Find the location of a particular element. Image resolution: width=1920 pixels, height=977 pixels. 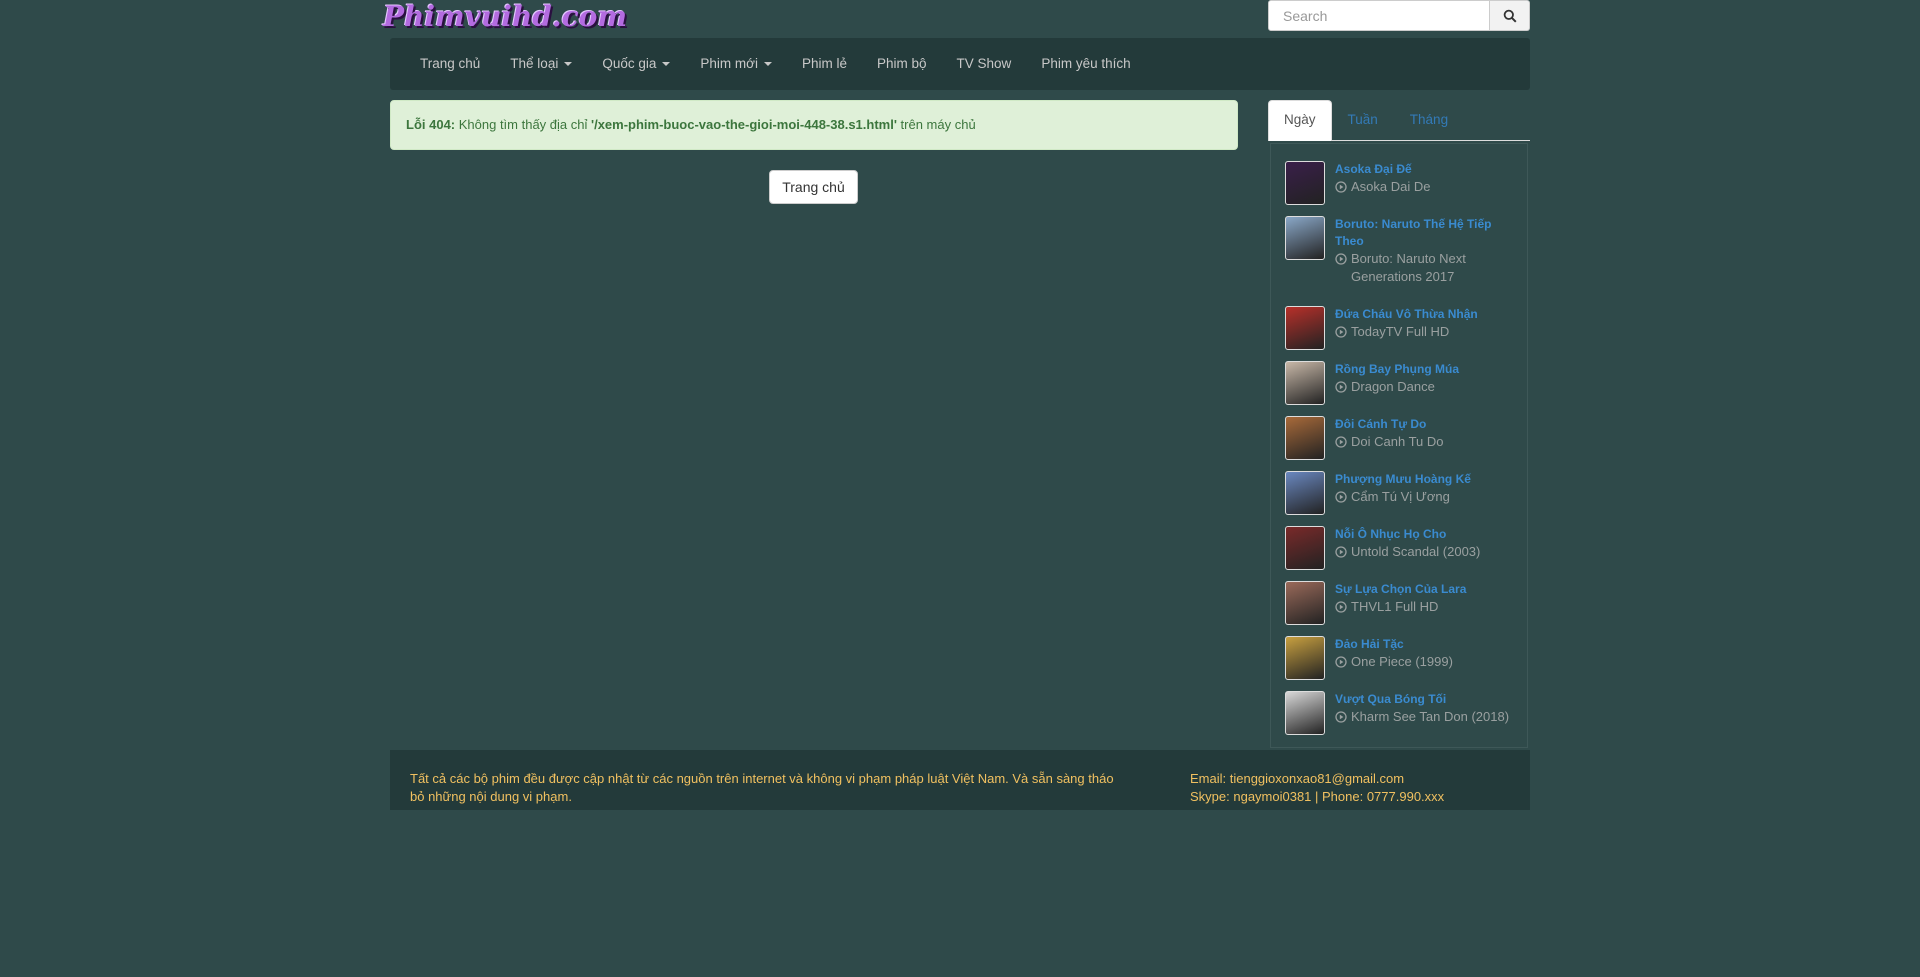

movie-original-title: THVL1 Full HD is located at coordinates (1395, 606).